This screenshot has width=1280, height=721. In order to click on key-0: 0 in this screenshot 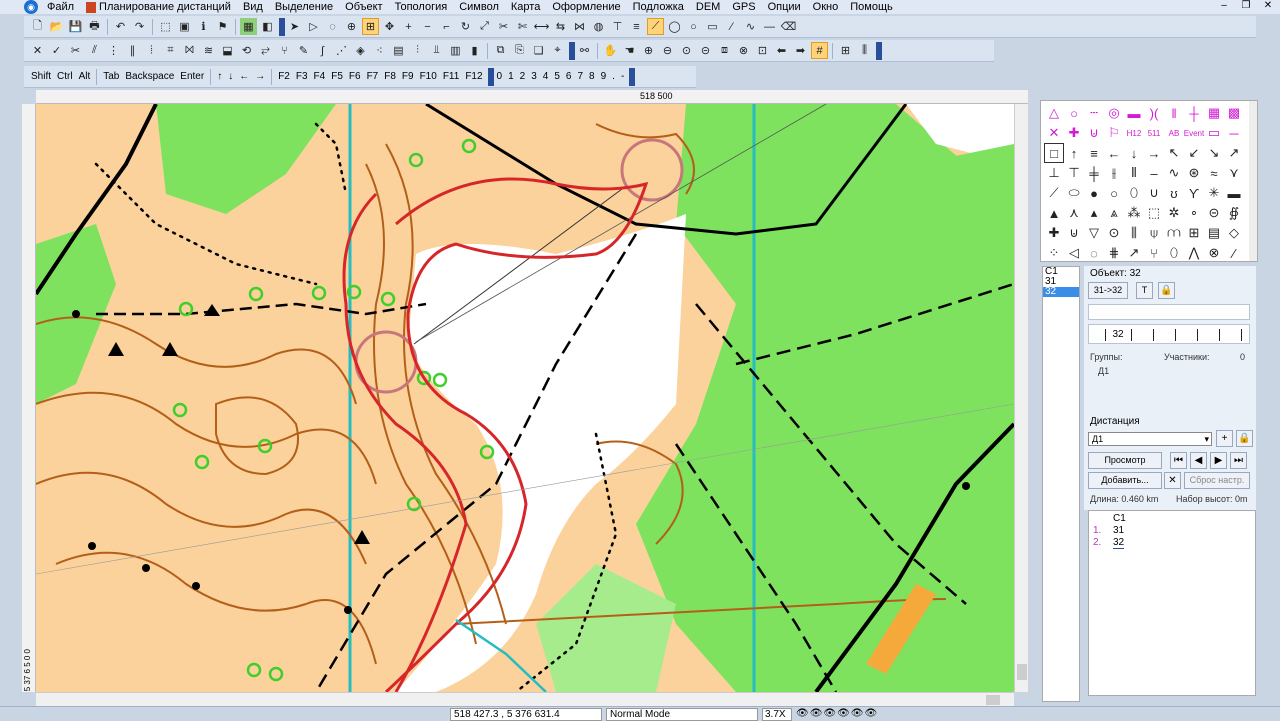, I will do `click(500, 76)`.